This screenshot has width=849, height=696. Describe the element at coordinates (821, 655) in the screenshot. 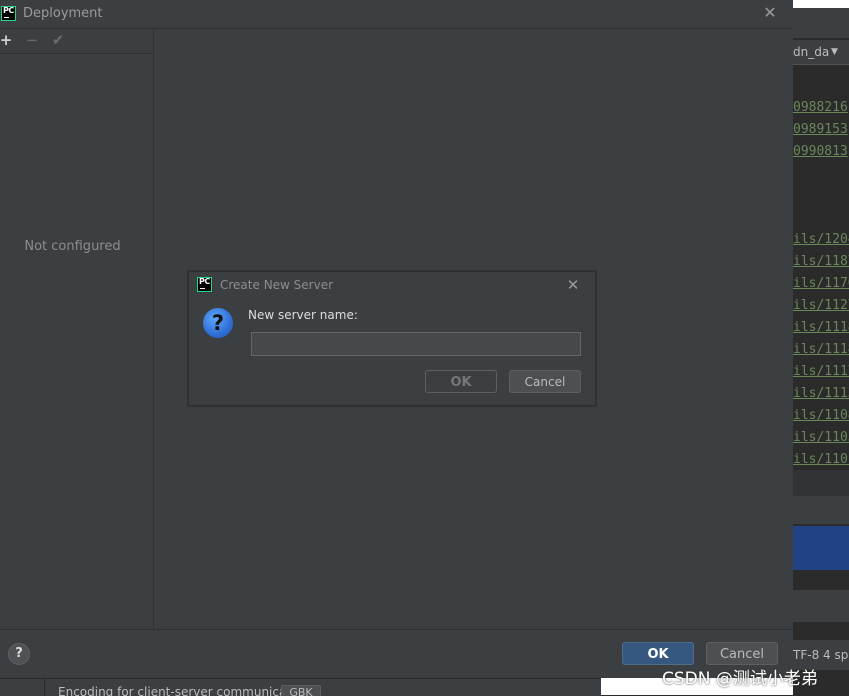

I see `status-text: TF-8 4 sp` at that location.